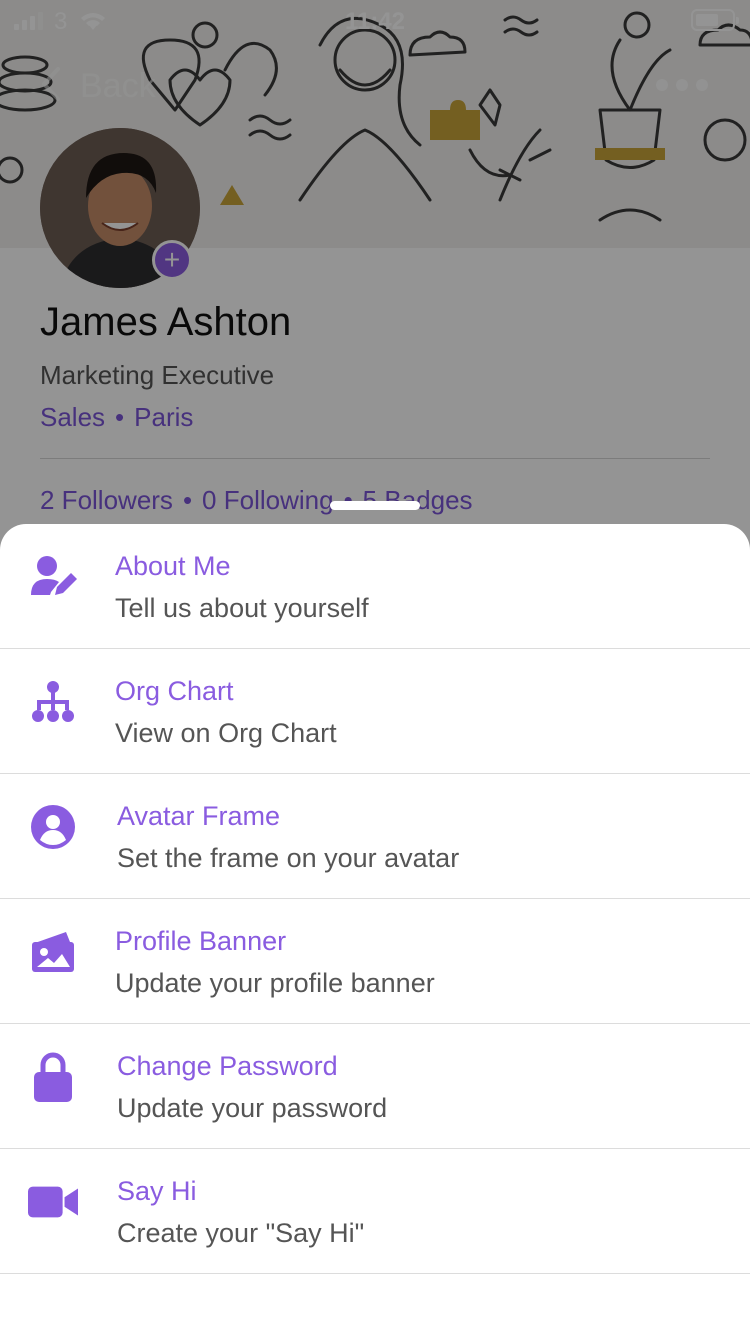 The image size is (750, 1334). Describe the element at coordinates (227, 1066) in the screenshot. I see `menu-item-title: Change Password` at that location.